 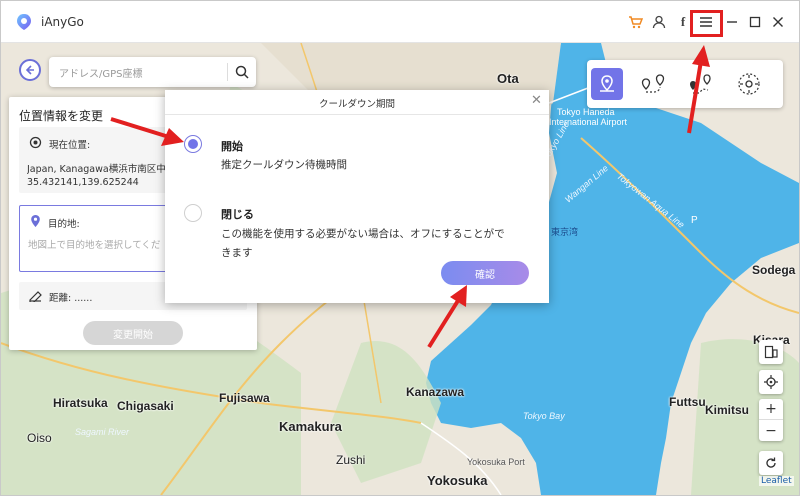 What do you see at coordinates (683, 22) in the screenshot?
I see `facebook-icon: f` at bounding box center [683, 22].